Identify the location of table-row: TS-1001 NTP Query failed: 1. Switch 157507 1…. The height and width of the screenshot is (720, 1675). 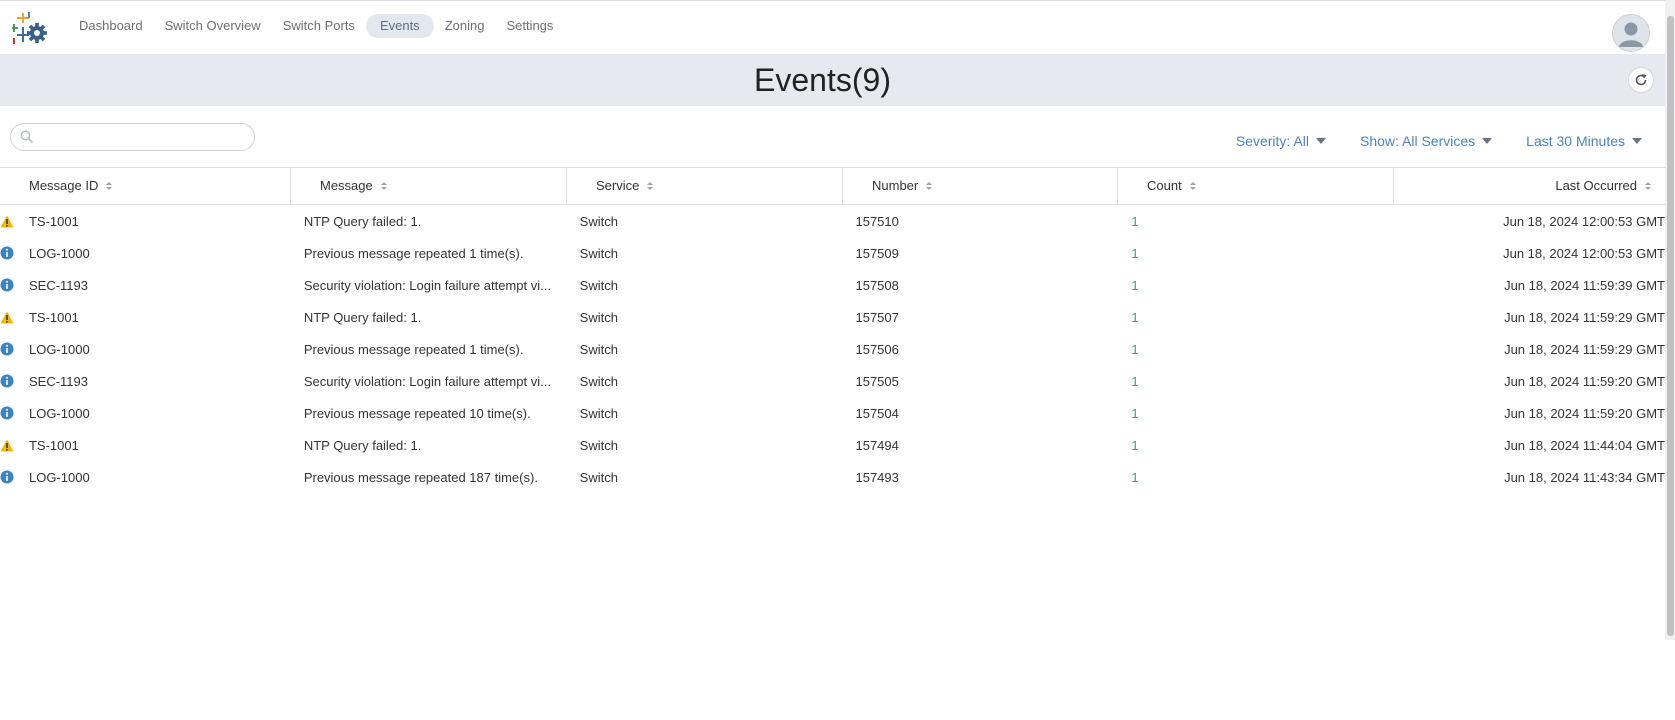
(832, 317).